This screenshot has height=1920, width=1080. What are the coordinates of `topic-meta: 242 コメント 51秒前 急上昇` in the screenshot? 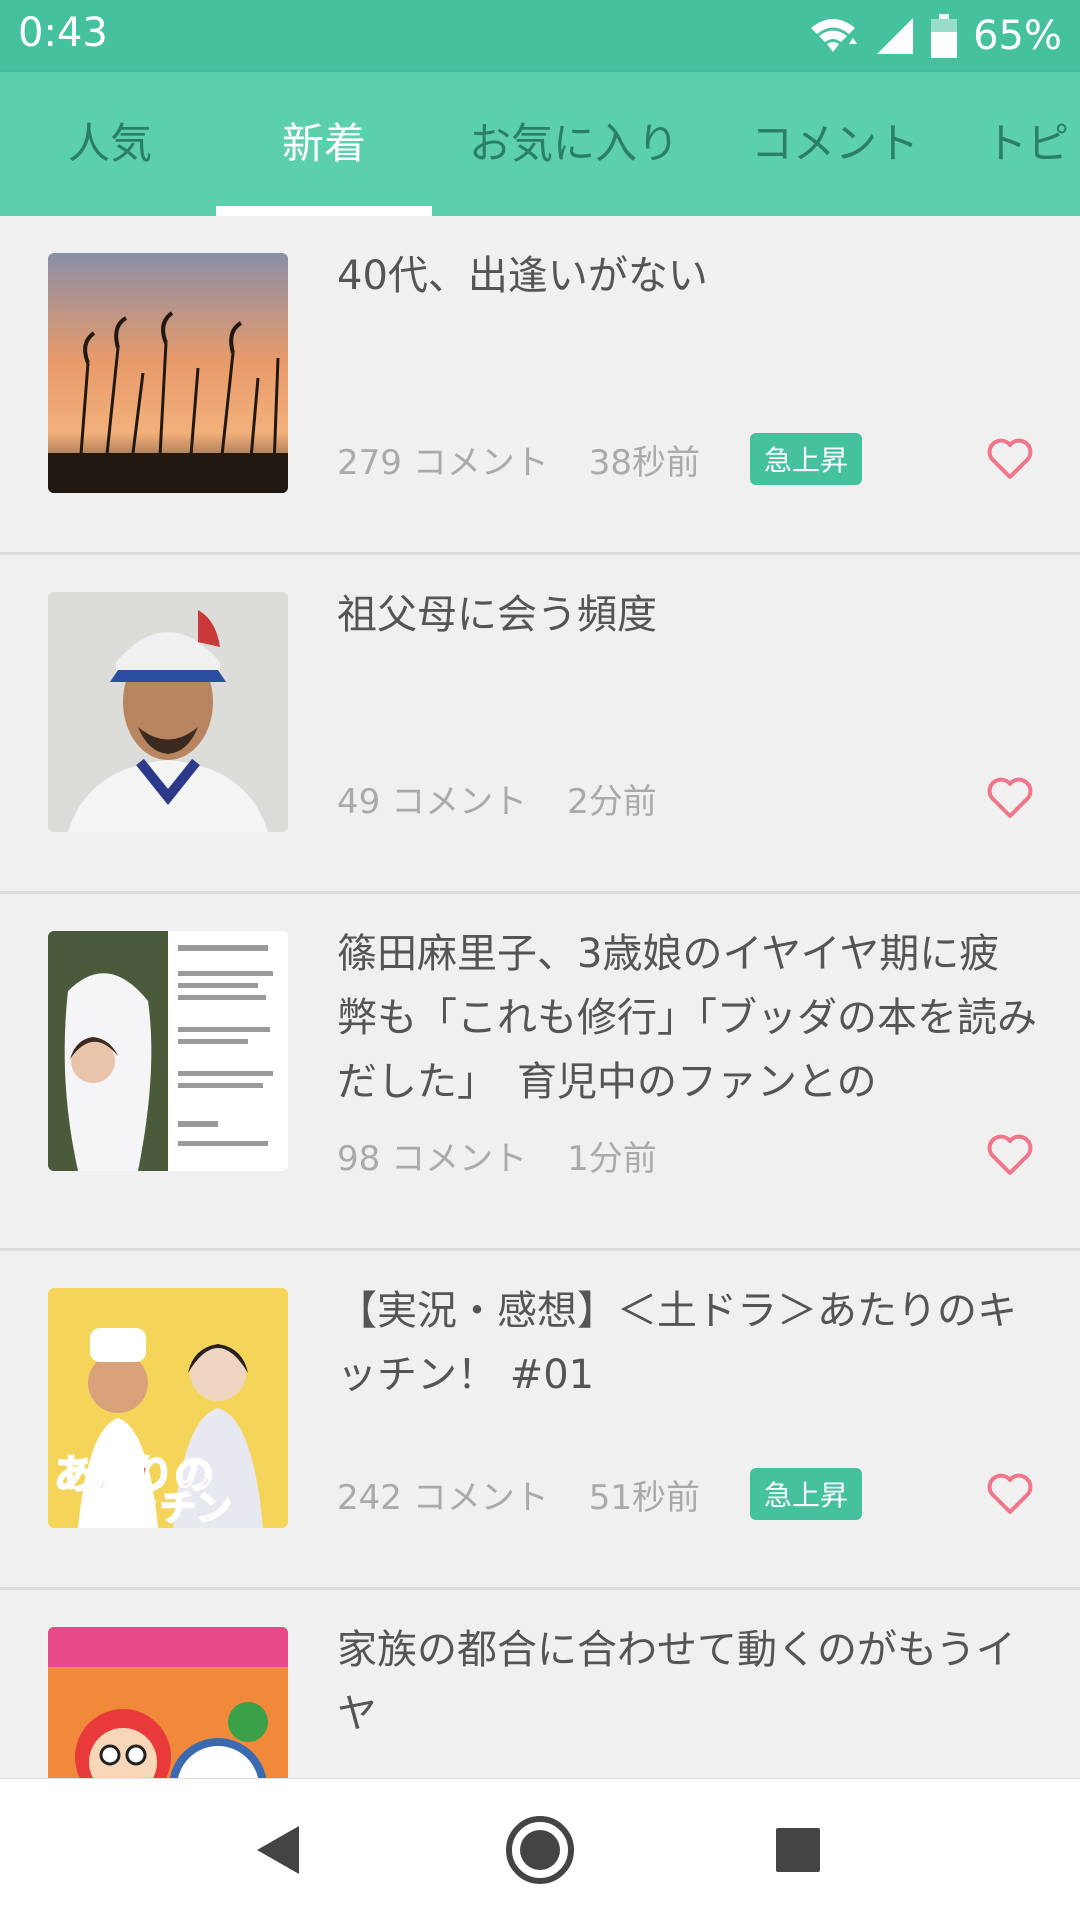 It's located at (599, 1494).